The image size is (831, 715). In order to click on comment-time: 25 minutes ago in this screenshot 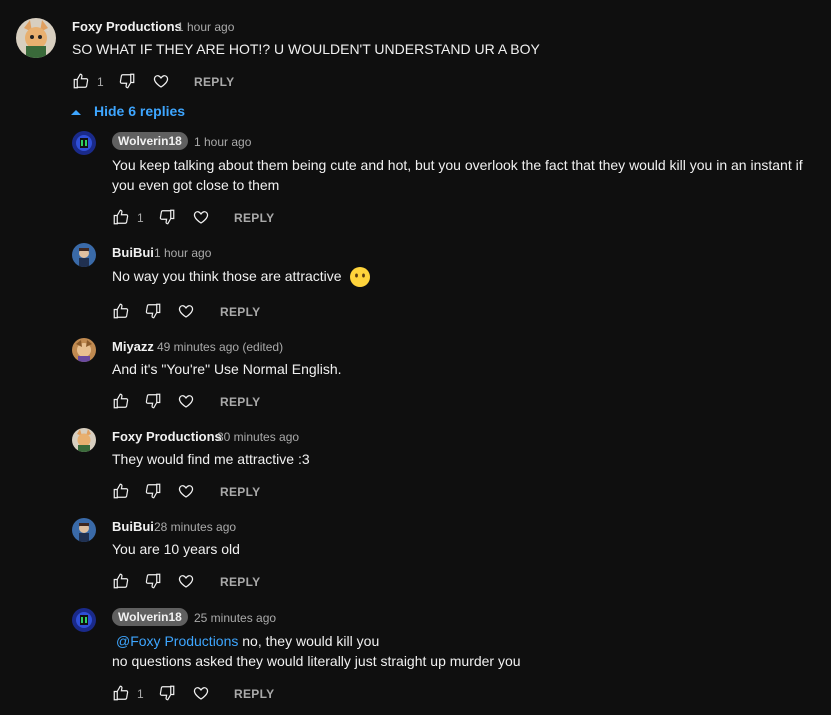, I will do `click(235, 618)`.